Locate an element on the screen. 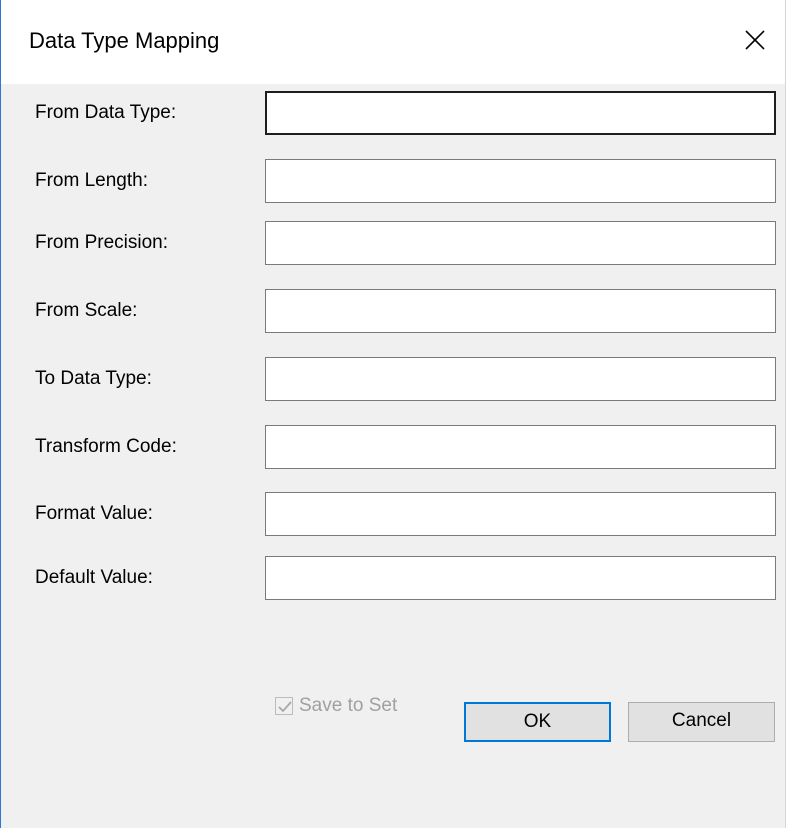 This screenshot has width=787, height=828. from-precision-input is located at coordinates (520, 243).